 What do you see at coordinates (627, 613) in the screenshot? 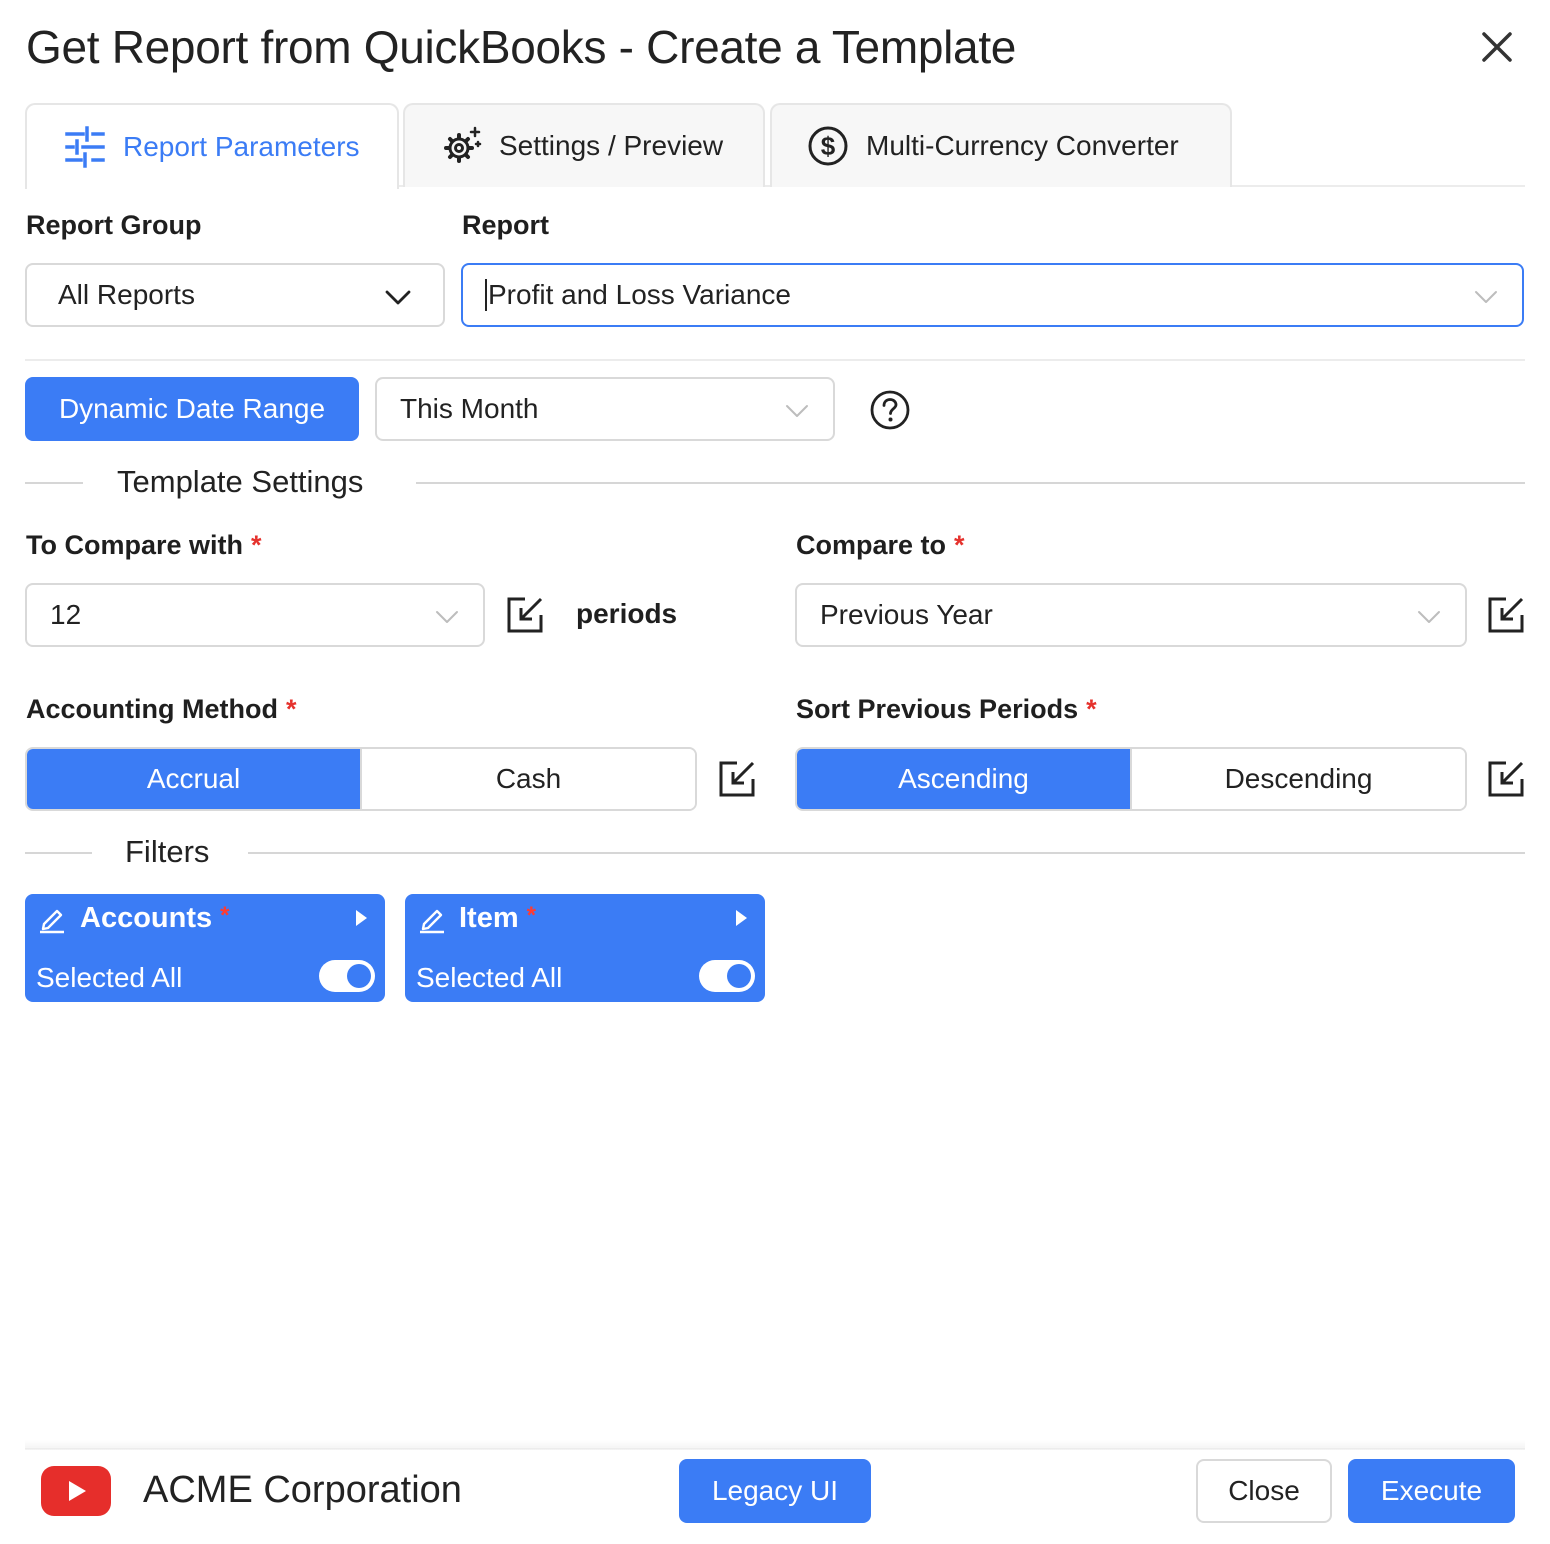
I see `periods-label: periods` at bounding box center [627, 613].